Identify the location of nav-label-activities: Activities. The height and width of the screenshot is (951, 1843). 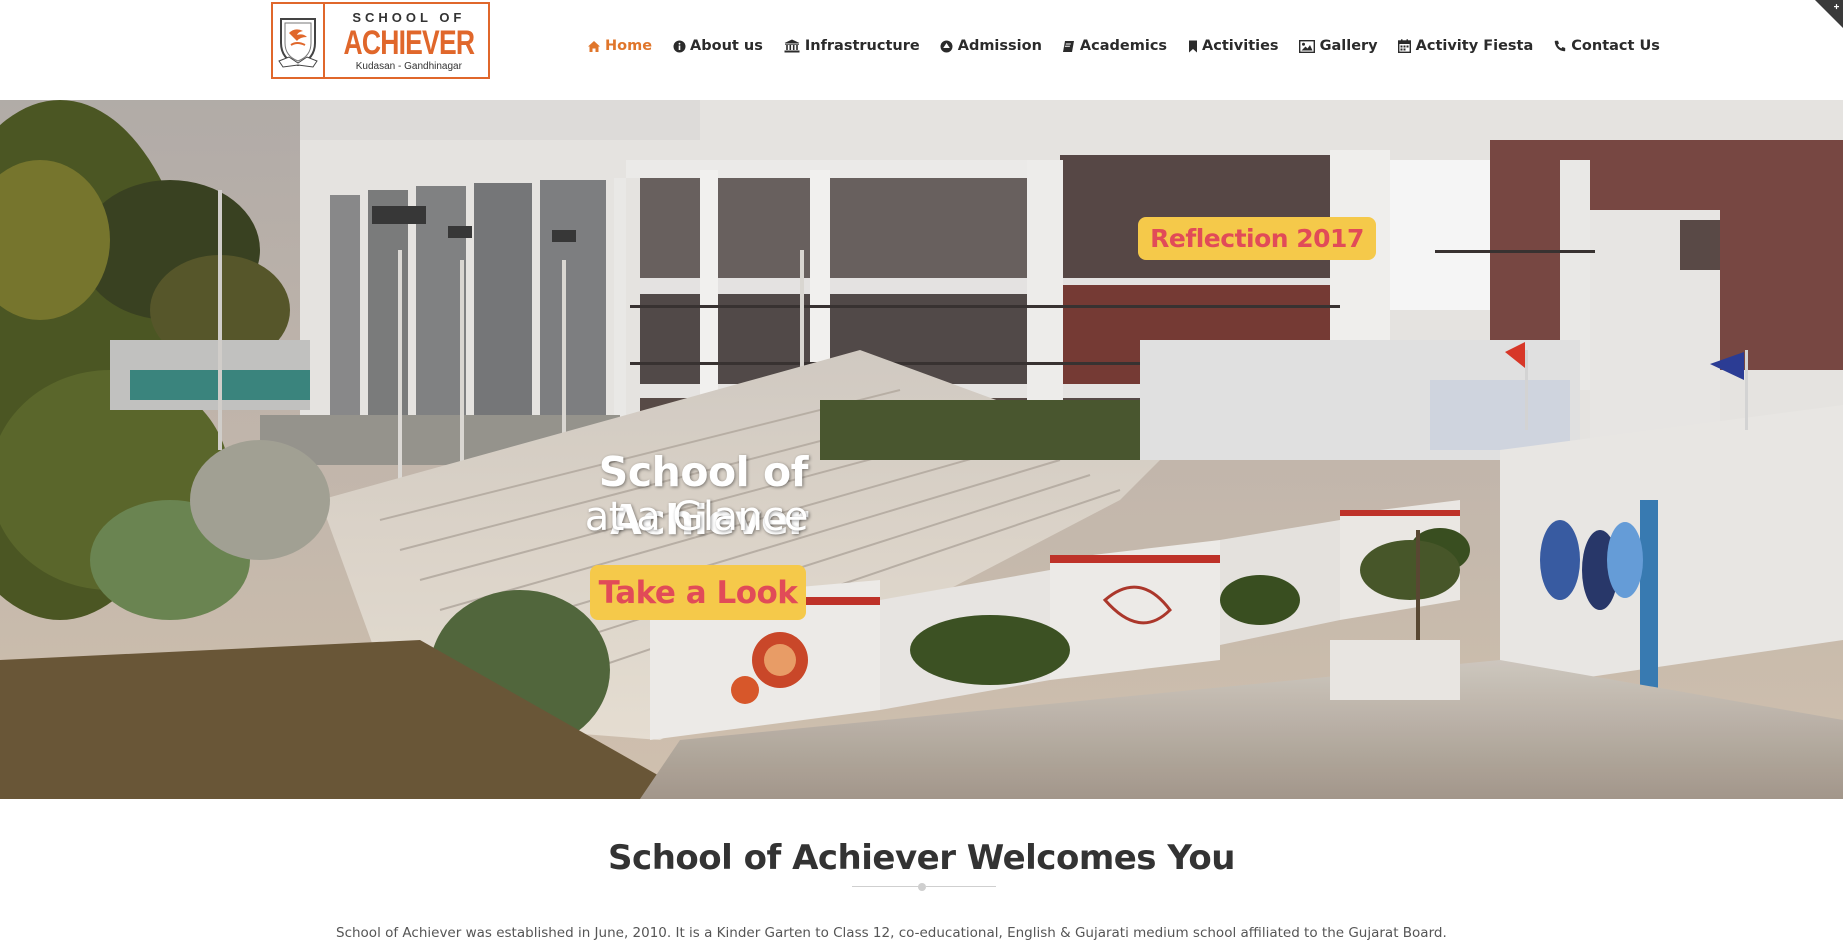
(1240, 46).